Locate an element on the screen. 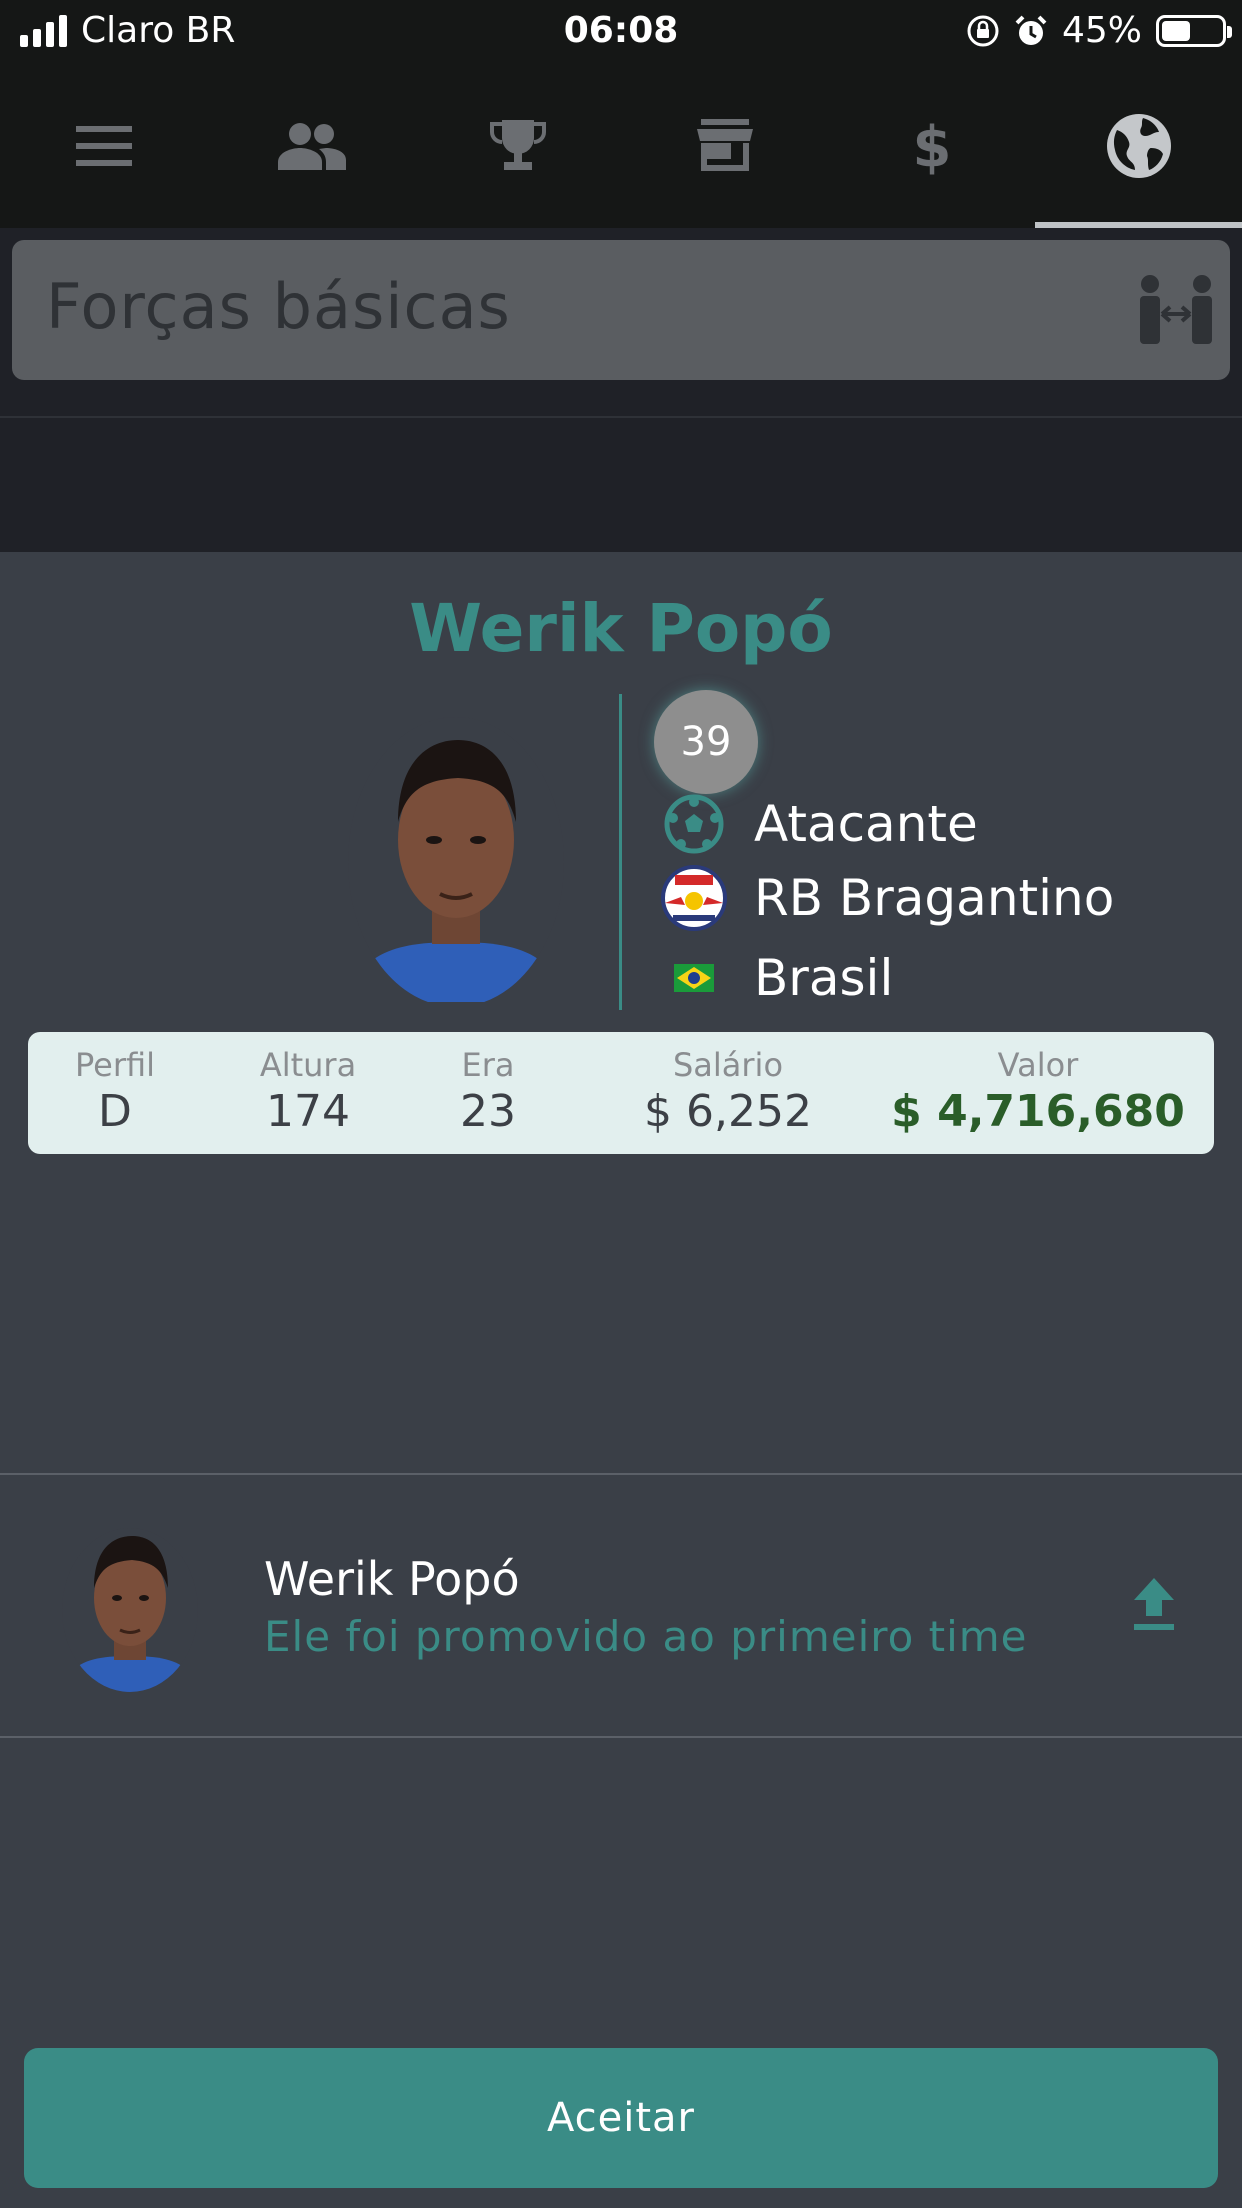 This screenshot has width=1242, height=2208. player-name: Werik Popó is located at coordinates (621, 628).